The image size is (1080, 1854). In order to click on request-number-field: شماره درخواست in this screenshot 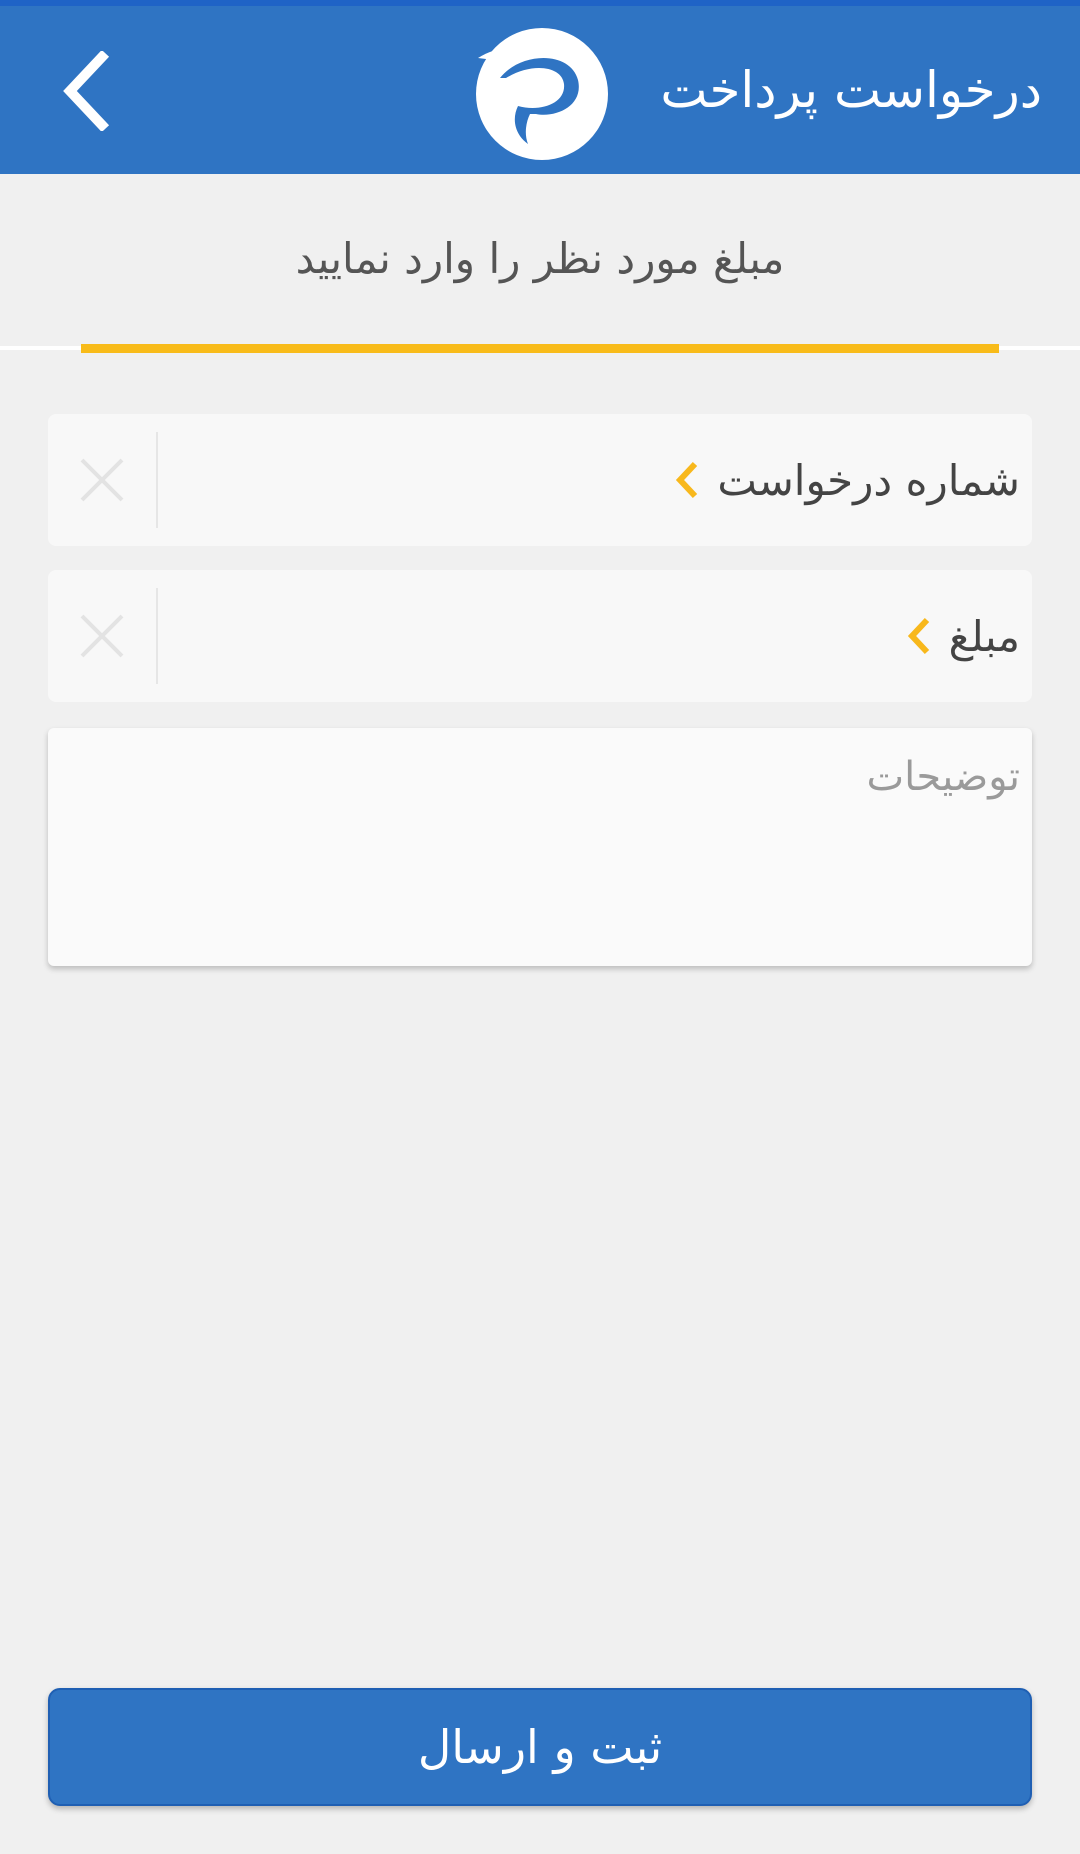, I will do `click(540, 480)`.